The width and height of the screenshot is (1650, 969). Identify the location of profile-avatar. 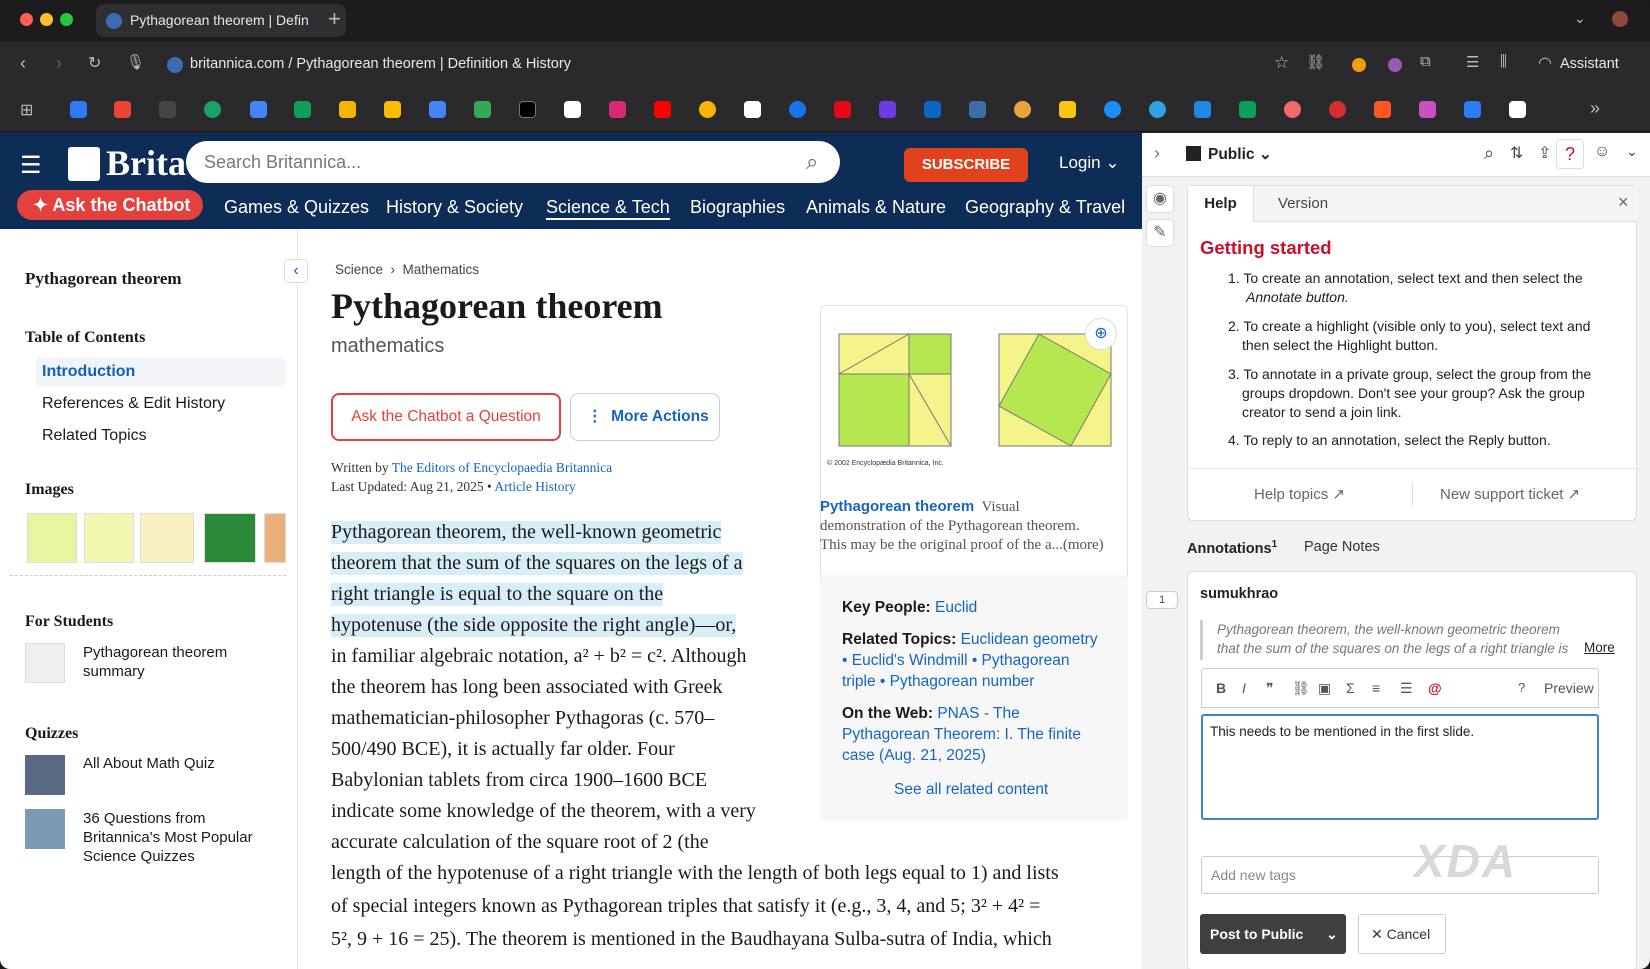
(1620, 19).